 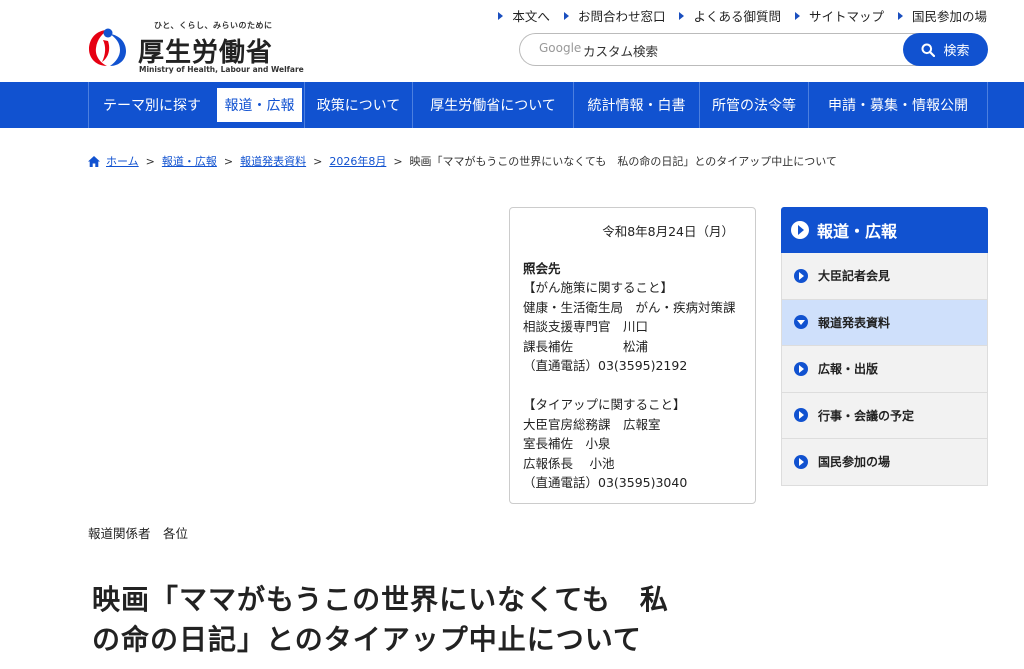 I want to click on util-link-contact: お問合わせ窓口, so click(x=614, y=15).